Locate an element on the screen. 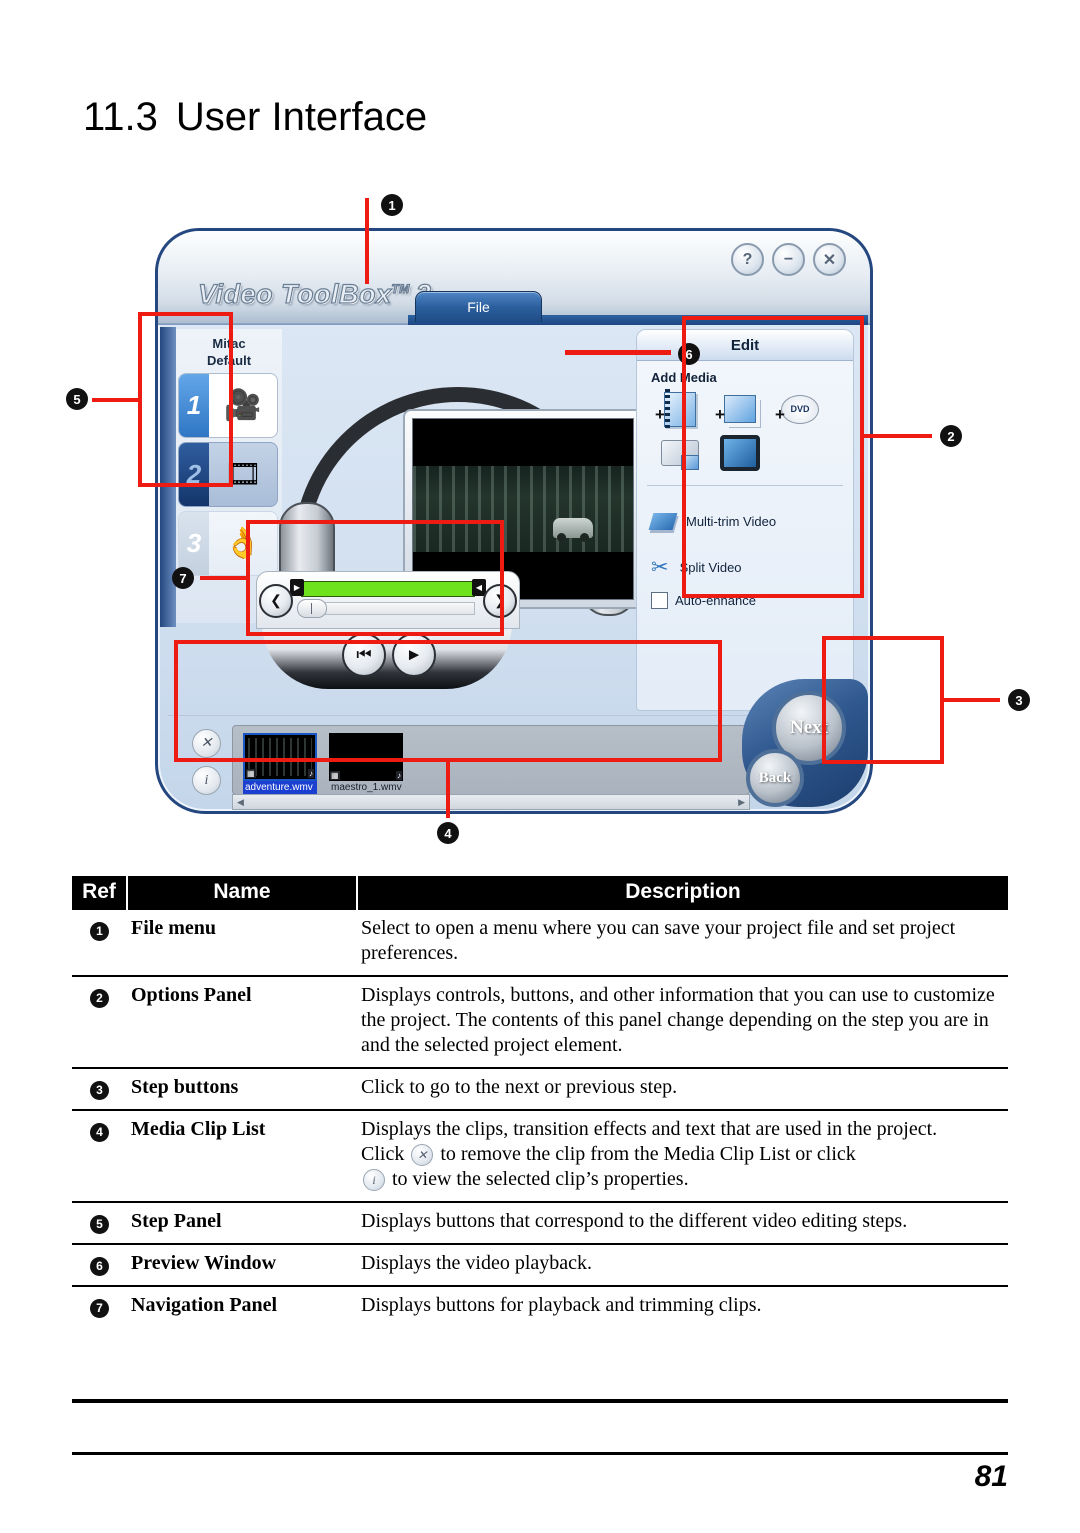 This screenshot has width=1080, height=1533. ref-badge: 2 is located at coordinates (99, 998).